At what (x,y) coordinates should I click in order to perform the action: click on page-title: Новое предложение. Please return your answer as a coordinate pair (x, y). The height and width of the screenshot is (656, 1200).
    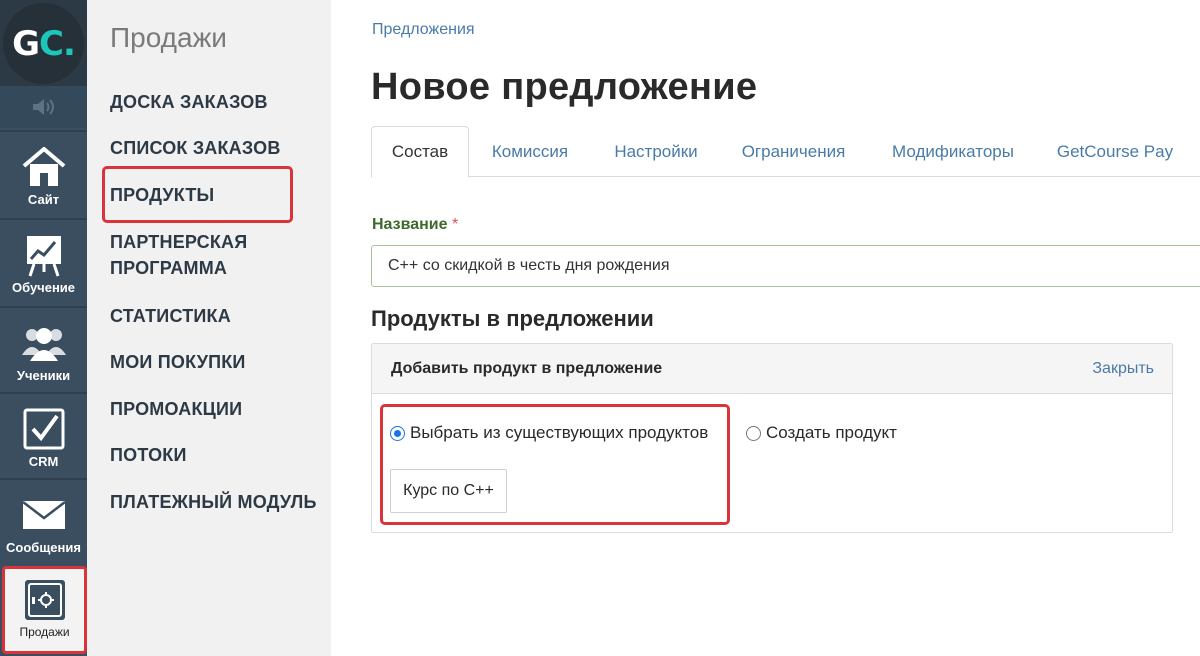
    Looking at the image, I should click on (564, 87).